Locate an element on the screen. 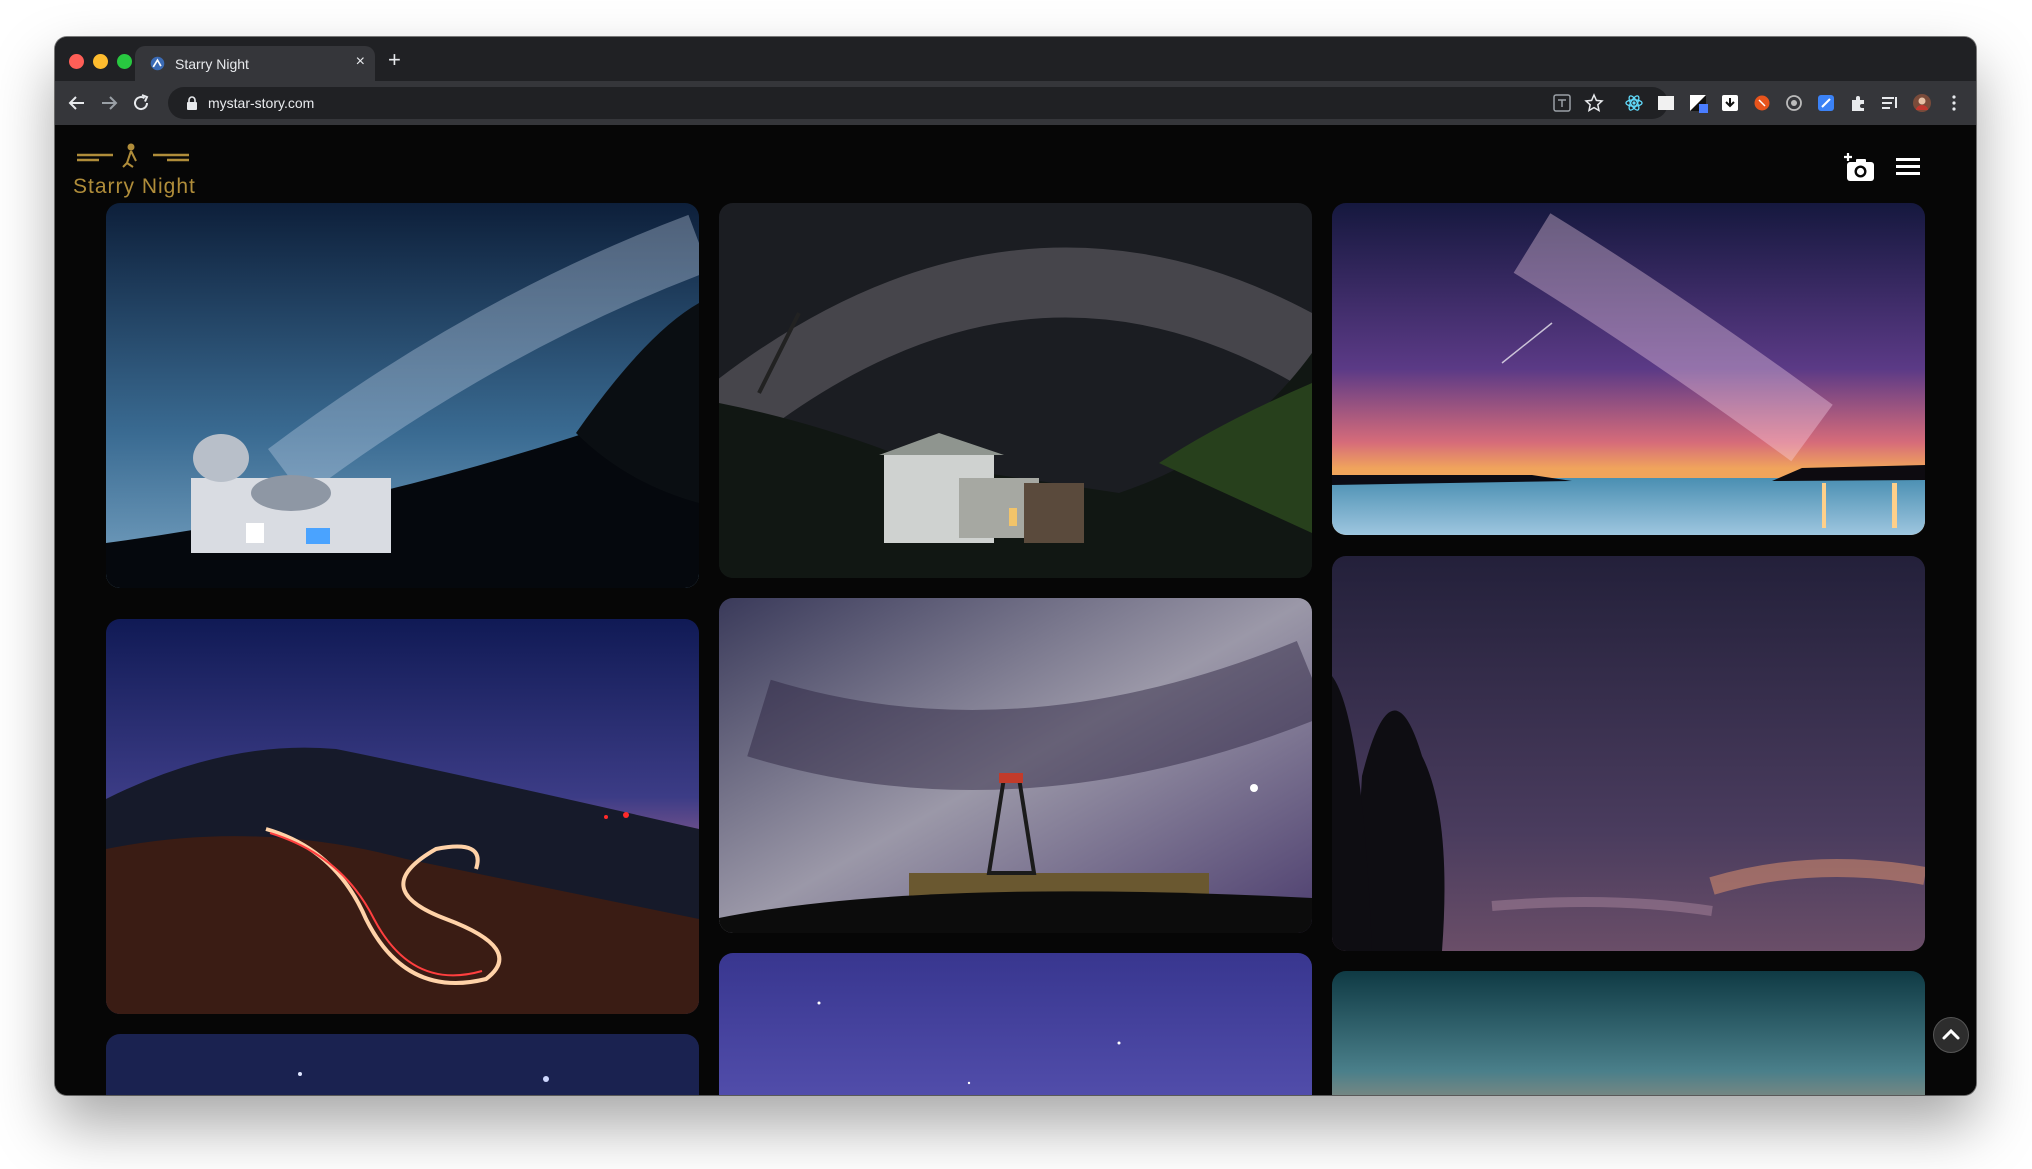  chevron-up-icon is located at coordinates (1951, 1034).